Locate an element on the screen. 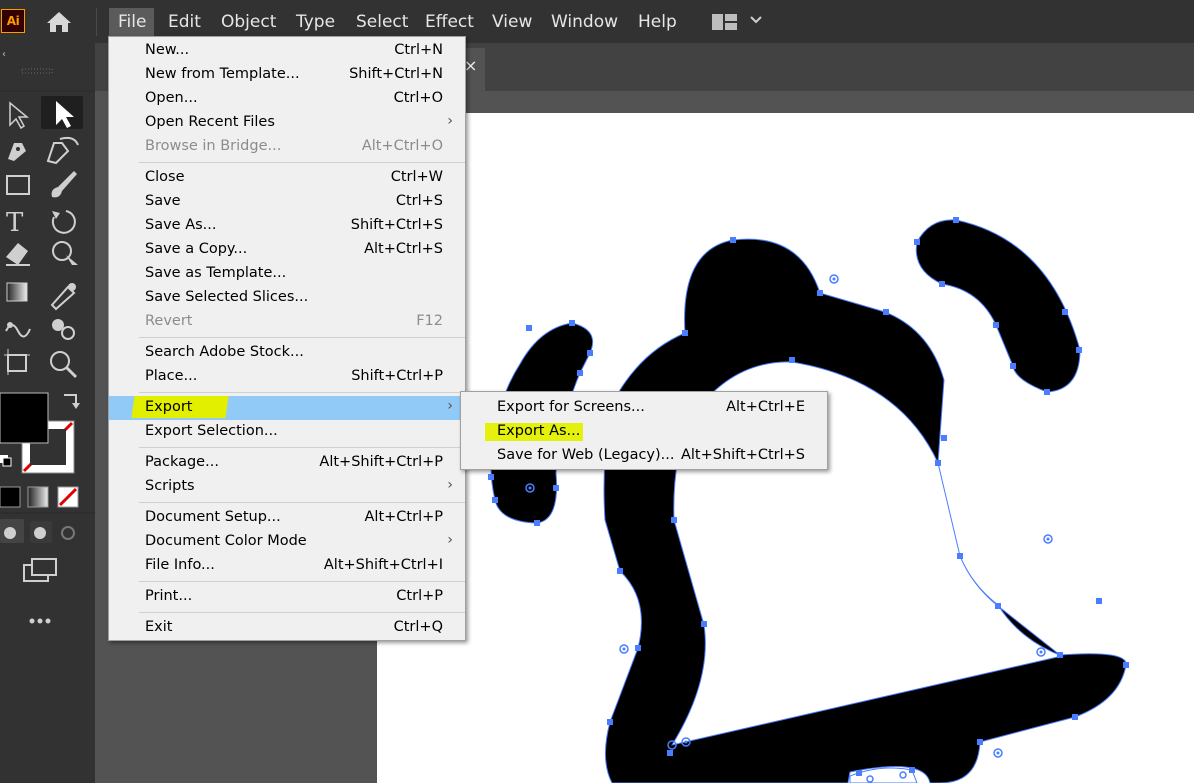 This screenshot has width=1194, height=783. submenu-item-save-for-web-legacy: Save for Web (Legacy)... Alt+Shift+Ctrl+S is located at coordinates (644, 456).